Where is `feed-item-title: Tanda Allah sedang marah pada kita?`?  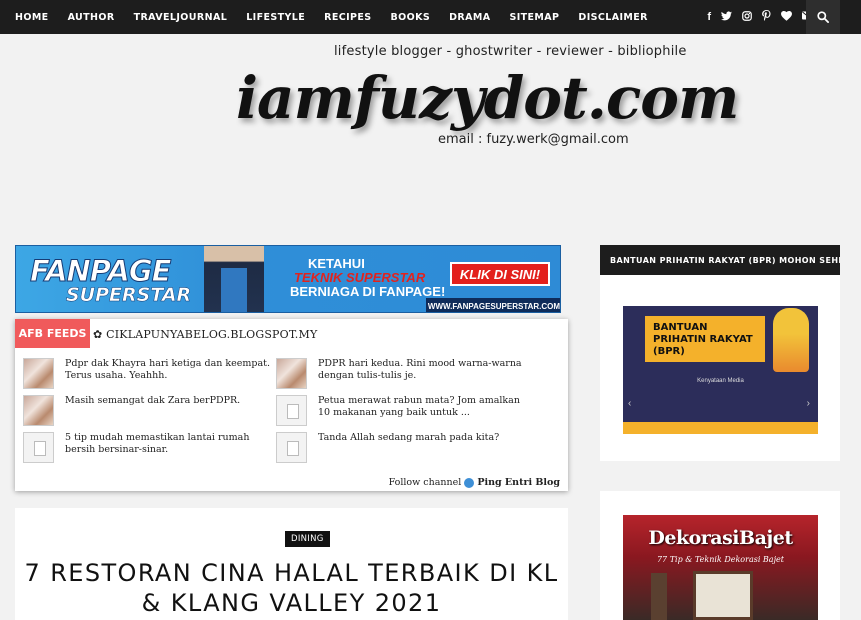
feed-item-title: Tanda Allah sedang marah pada kita? is located at coordinates (423, 438).